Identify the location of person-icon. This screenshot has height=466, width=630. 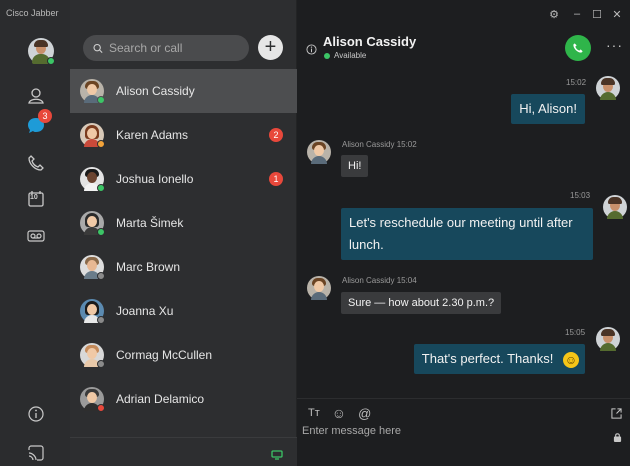
(36, 96).